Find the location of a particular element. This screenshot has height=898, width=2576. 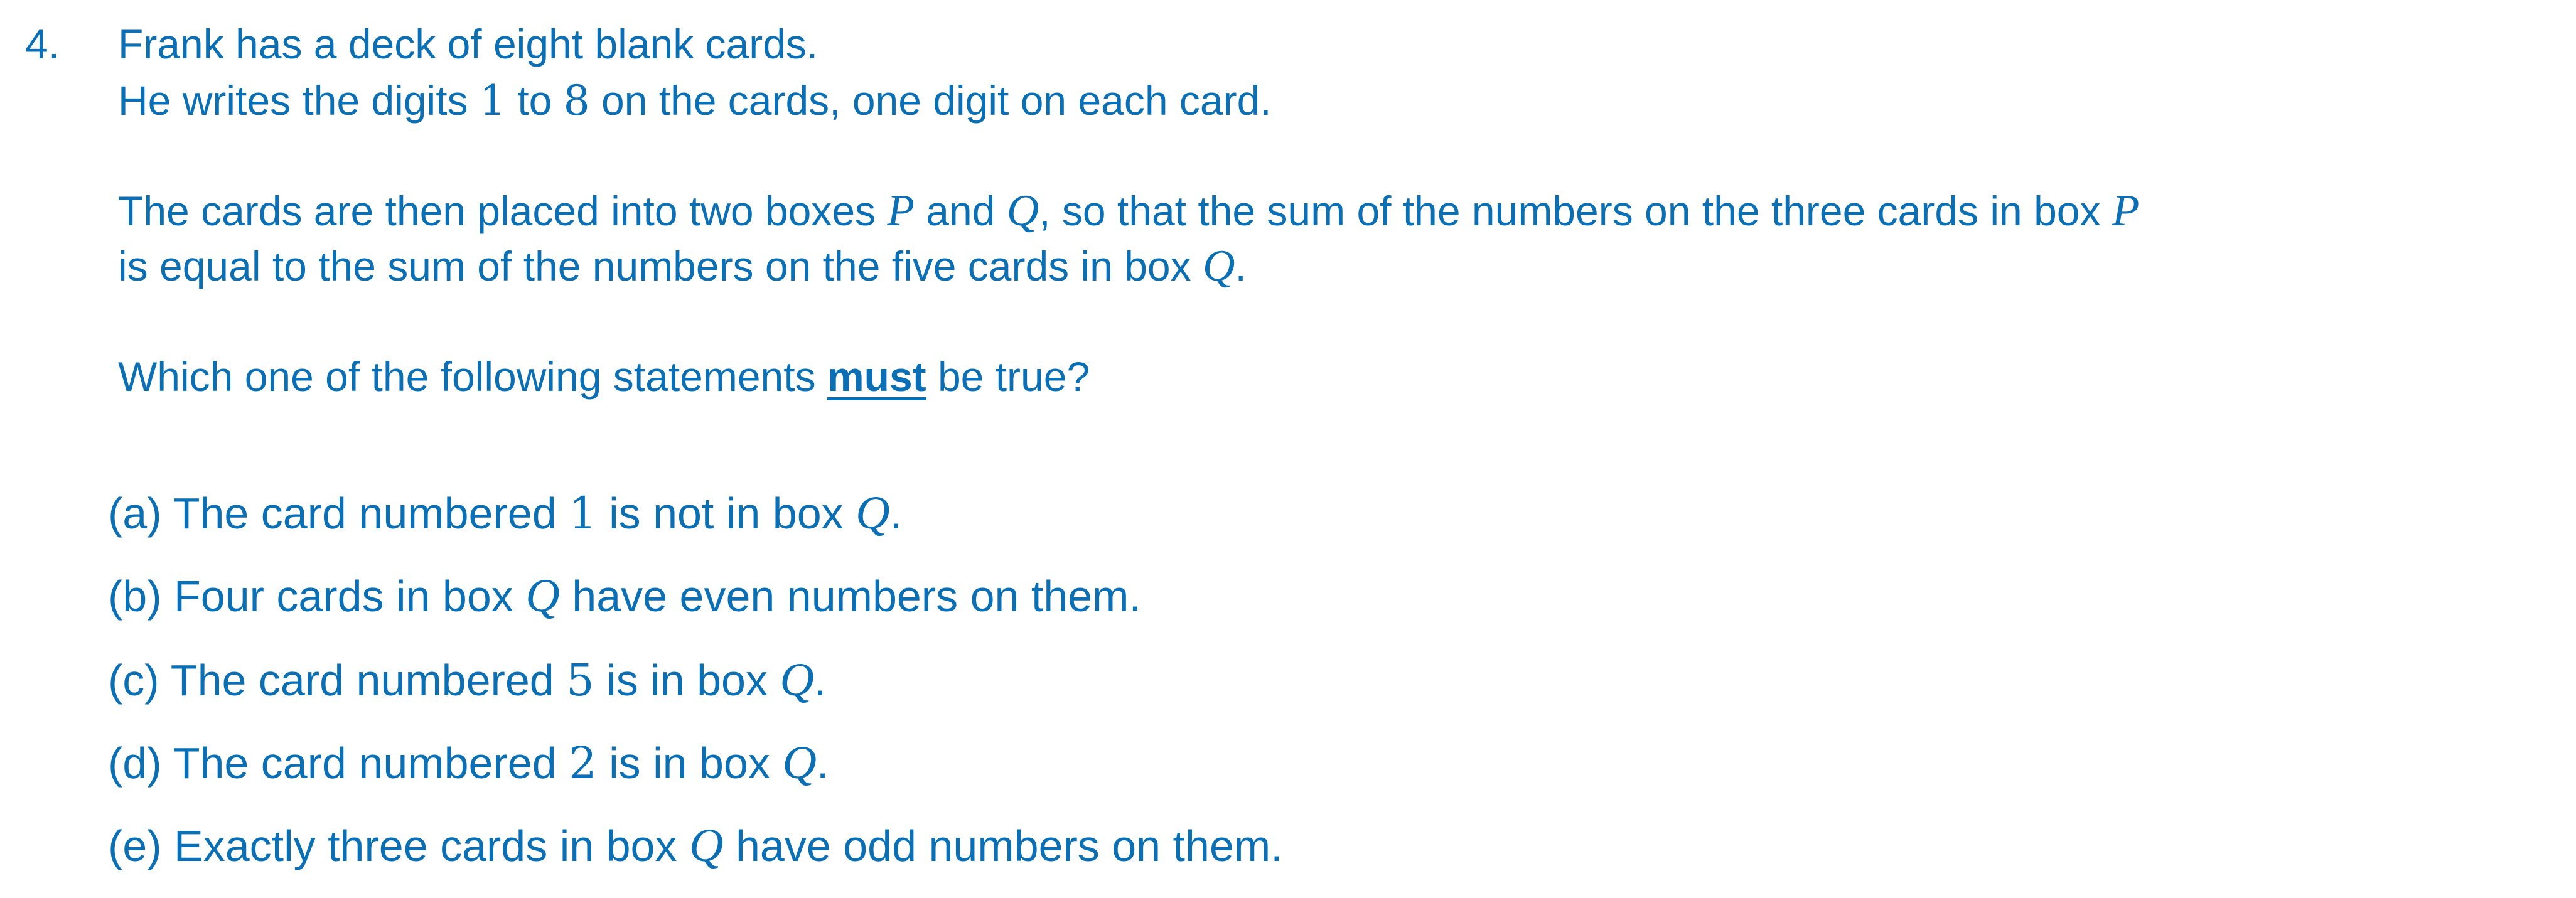

option-a: (a) The card numbered 1 is not in box Q. is located at coordinates (505, 513).